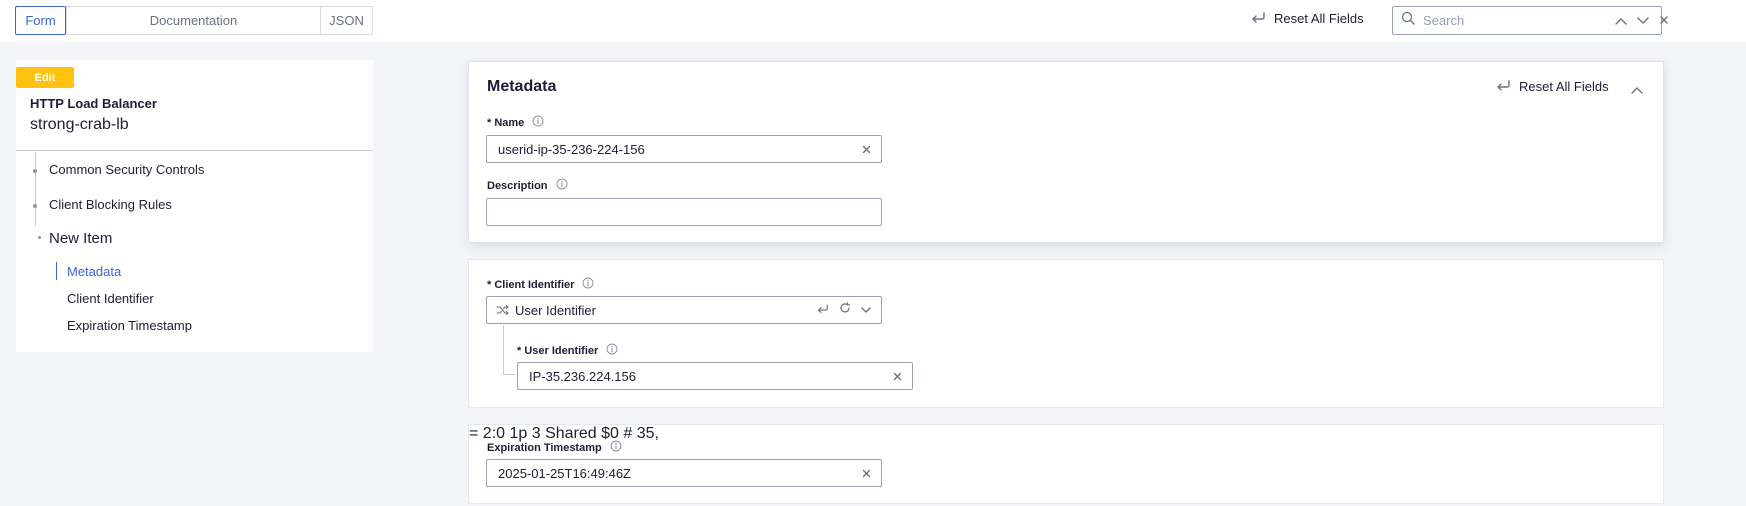 This screenshot has width=1746, height=506. I want to click on active-indicator, so click(56, 271).